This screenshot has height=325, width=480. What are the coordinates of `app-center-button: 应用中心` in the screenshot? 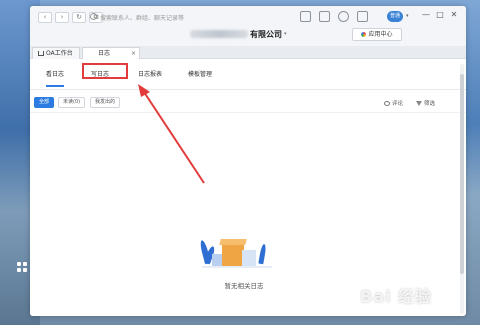 It's located at (377, 34).